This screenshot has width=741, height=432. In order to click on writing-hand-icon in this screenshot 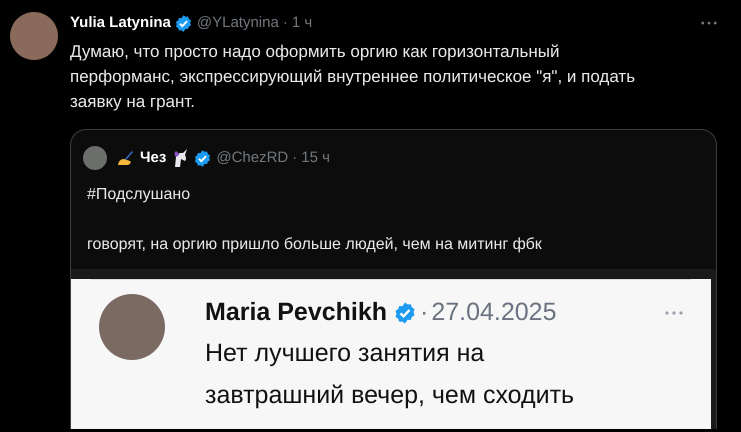, I will do `click(125, 158)`.